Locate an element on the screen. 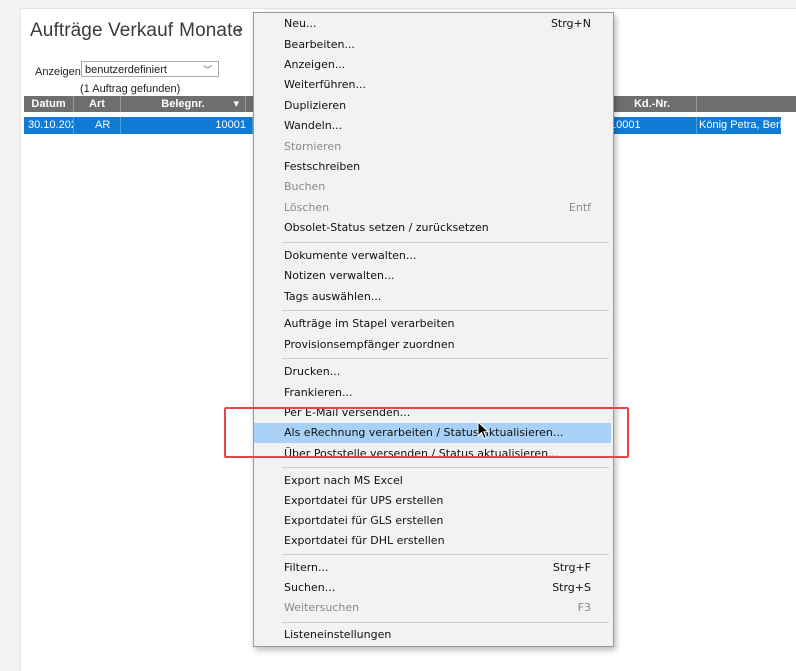  menu-item-suchen: Suchen... Strg+S is located at coordinates (432, 588).